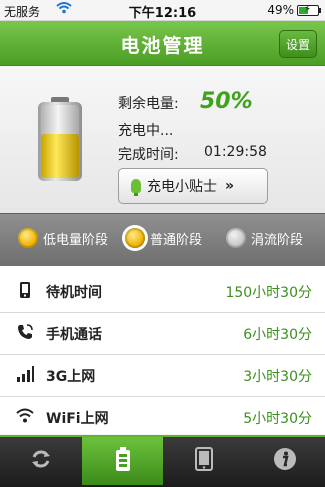 Image resolution: width=325 pixels, height=487 pixels. I want to click on charging-tips-button: 充电小贴士 », so click(193, 186).